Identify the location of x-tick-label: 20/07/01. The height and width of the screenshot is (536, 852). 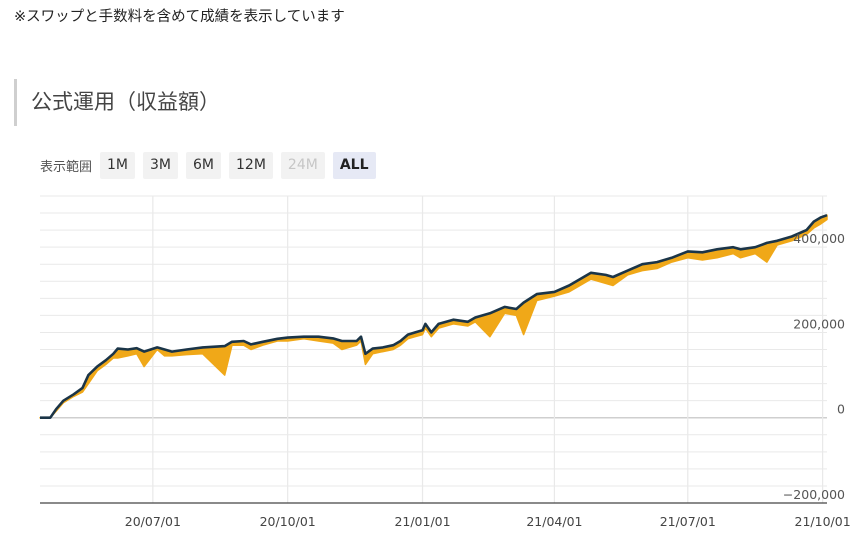
(153, 521).